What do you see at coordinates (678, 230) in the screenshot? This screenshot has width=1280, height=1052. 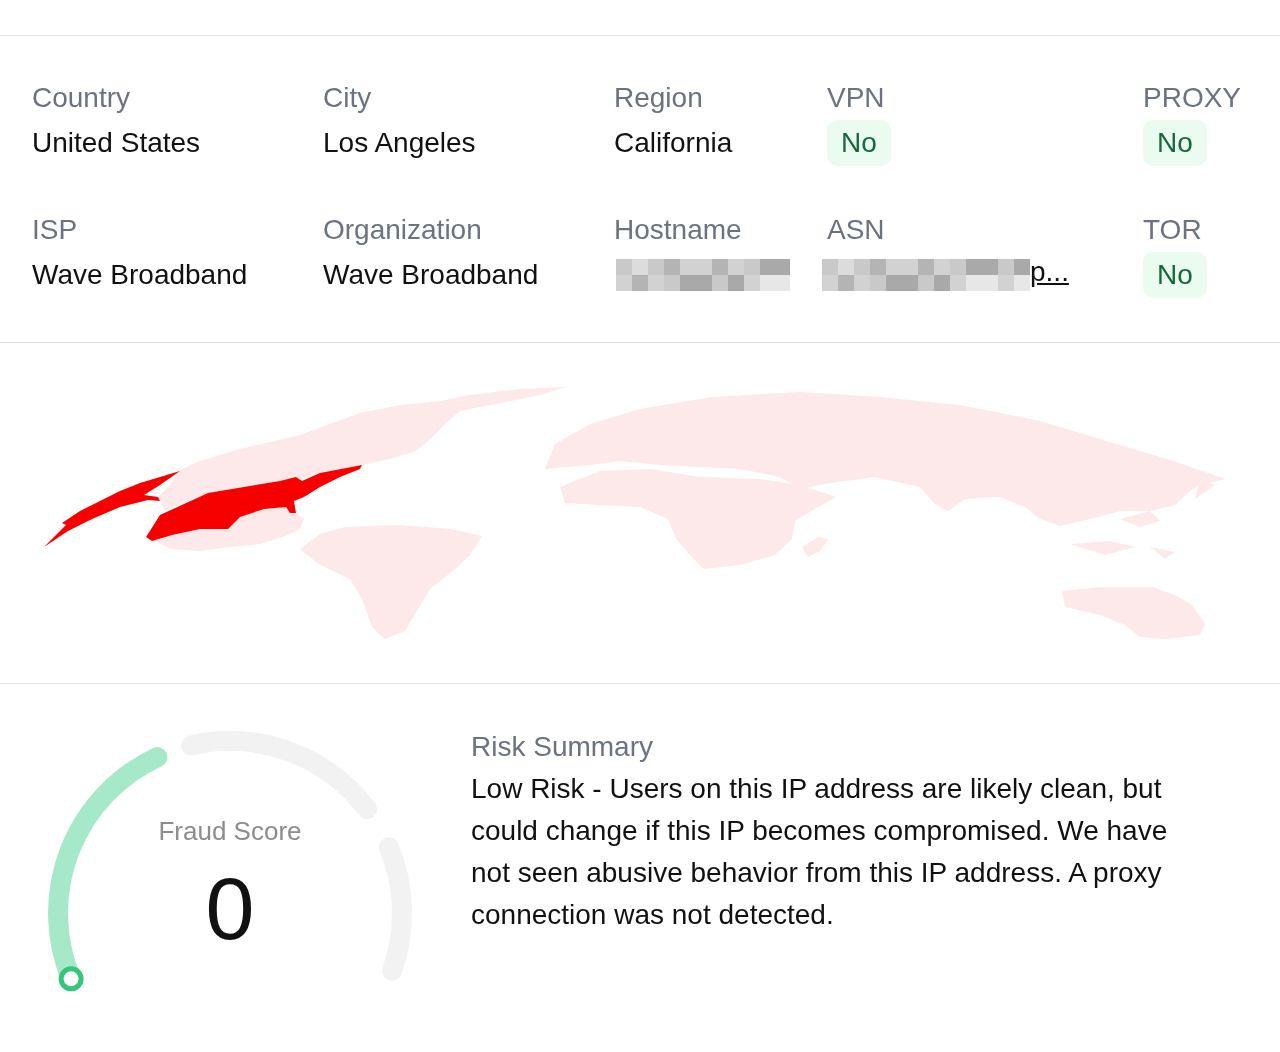 I see `field-label: Hostname` at bounding box center [678, 230].